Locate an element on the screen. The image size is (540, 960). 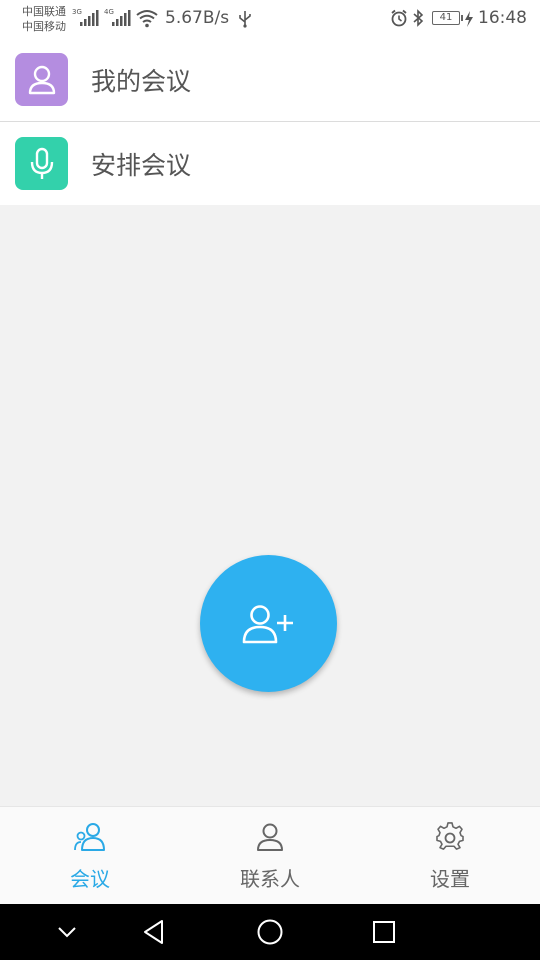
battery-icon: 41 is located at coordinates (447, 18).